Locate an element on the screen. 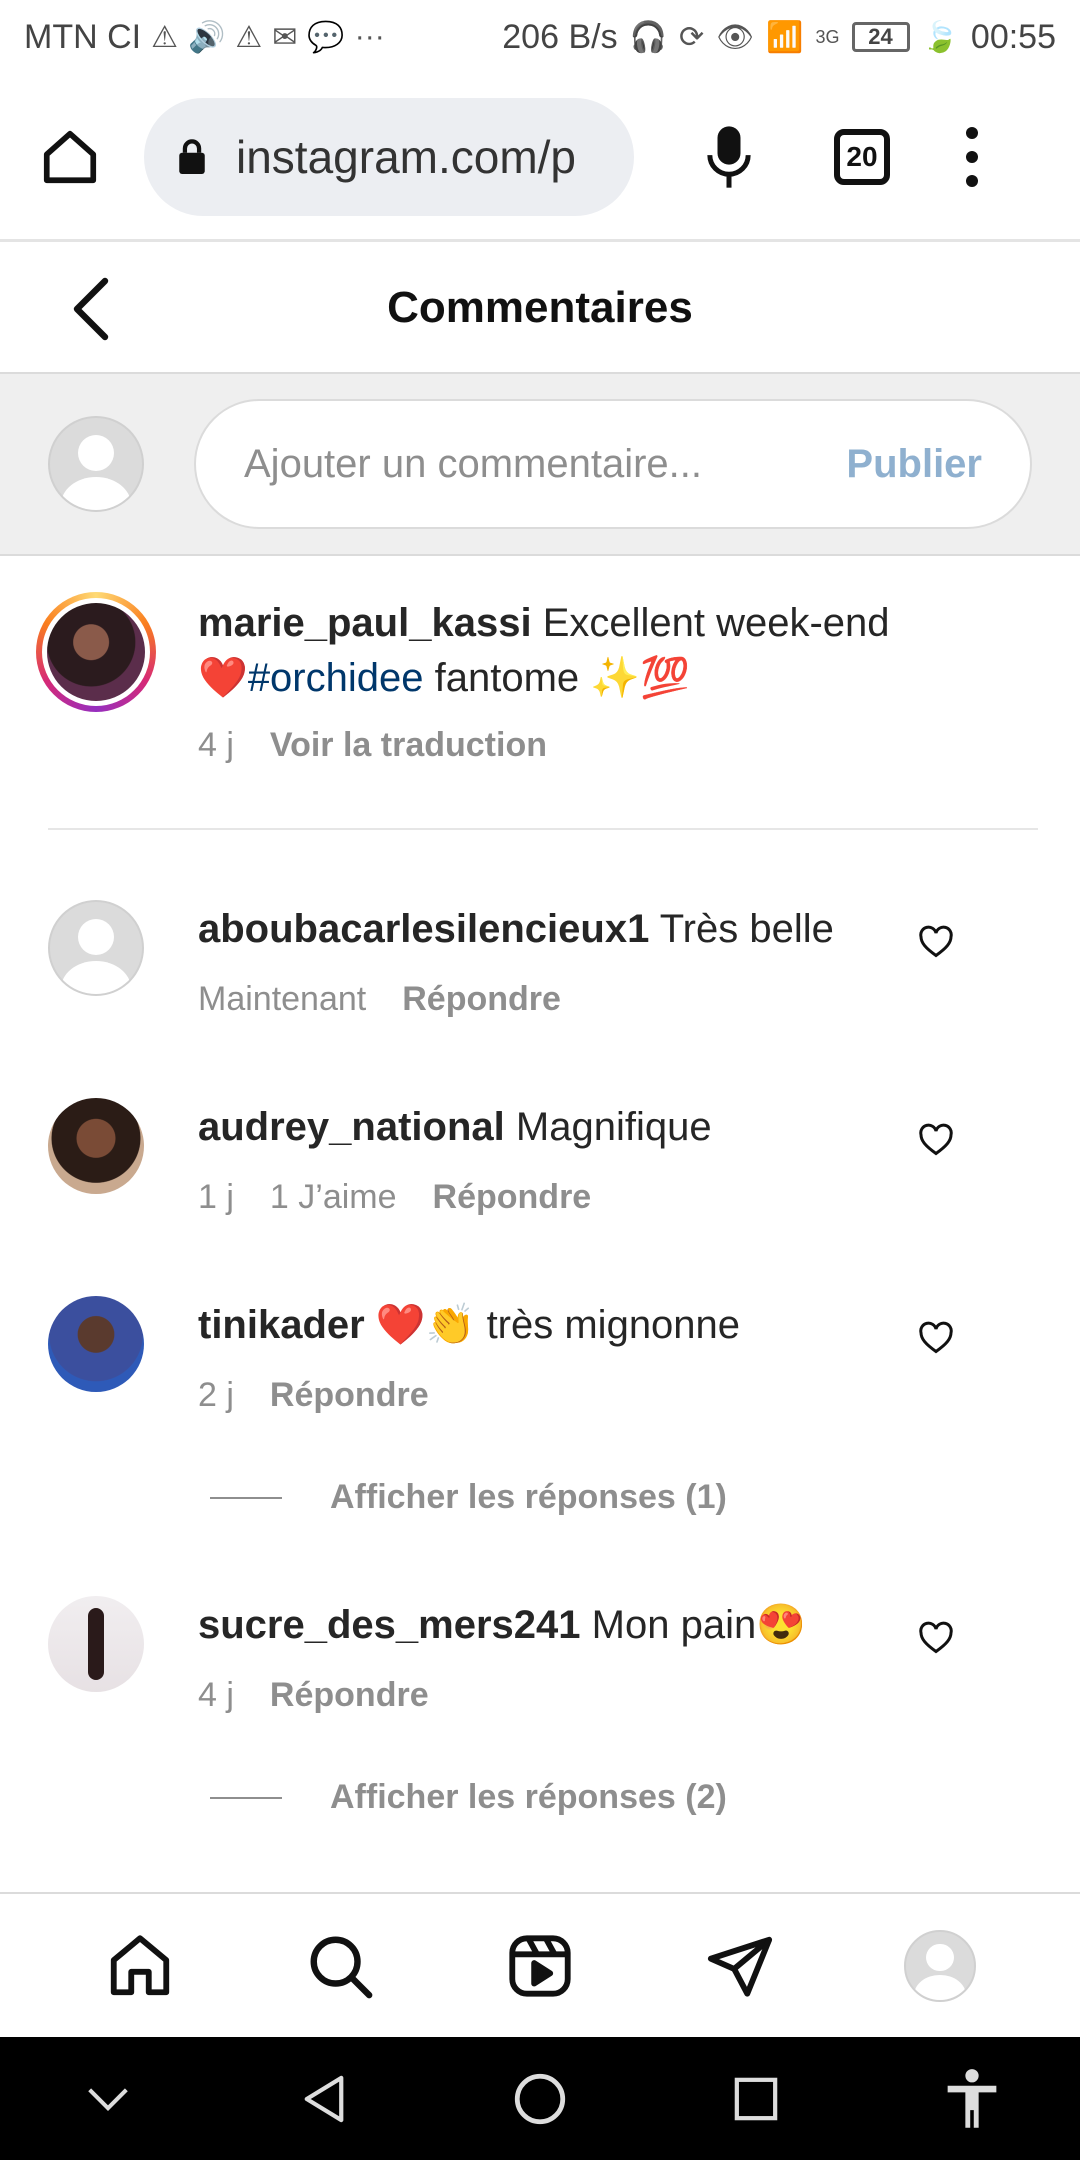  leaf-icon: 🍃 is located at coordinates (940, 37).